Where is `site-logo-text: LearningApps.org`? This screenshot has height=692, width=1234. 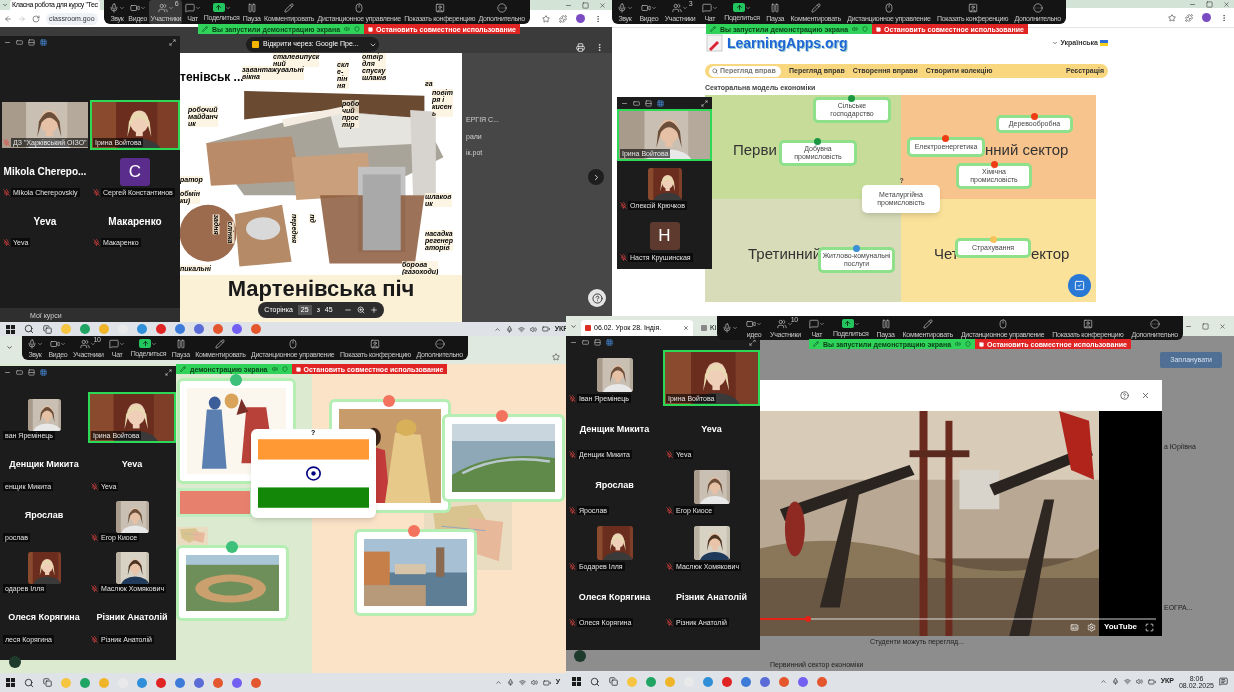
site-logo-text: LearningApps.org is located at coordinates (787, 43).